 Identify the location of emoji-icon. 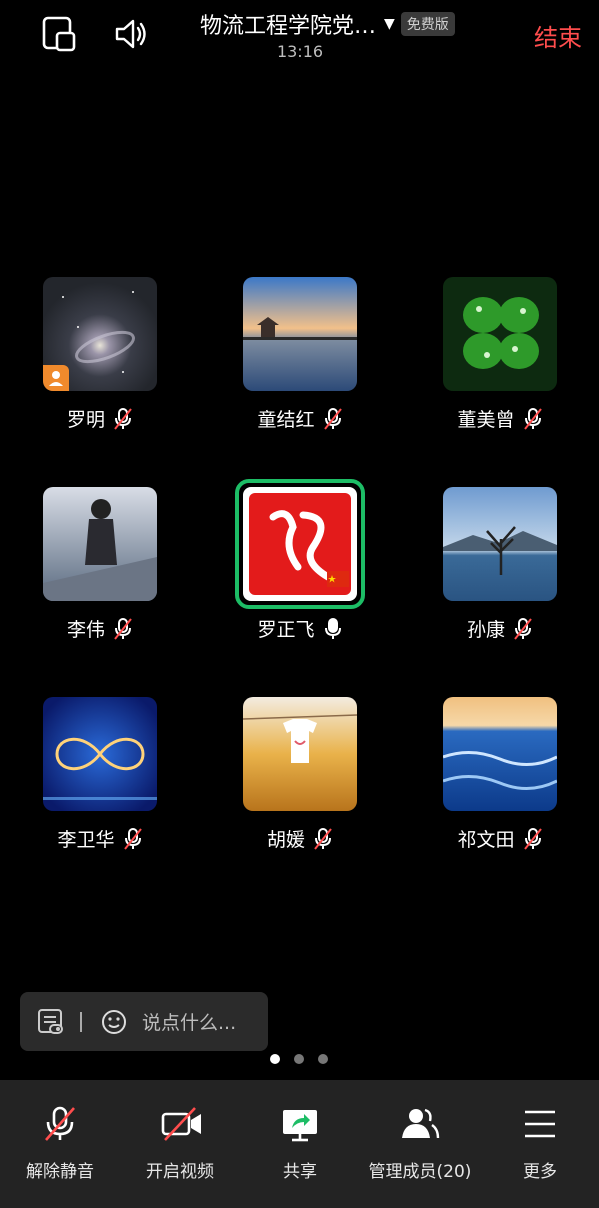
(114, 1022).